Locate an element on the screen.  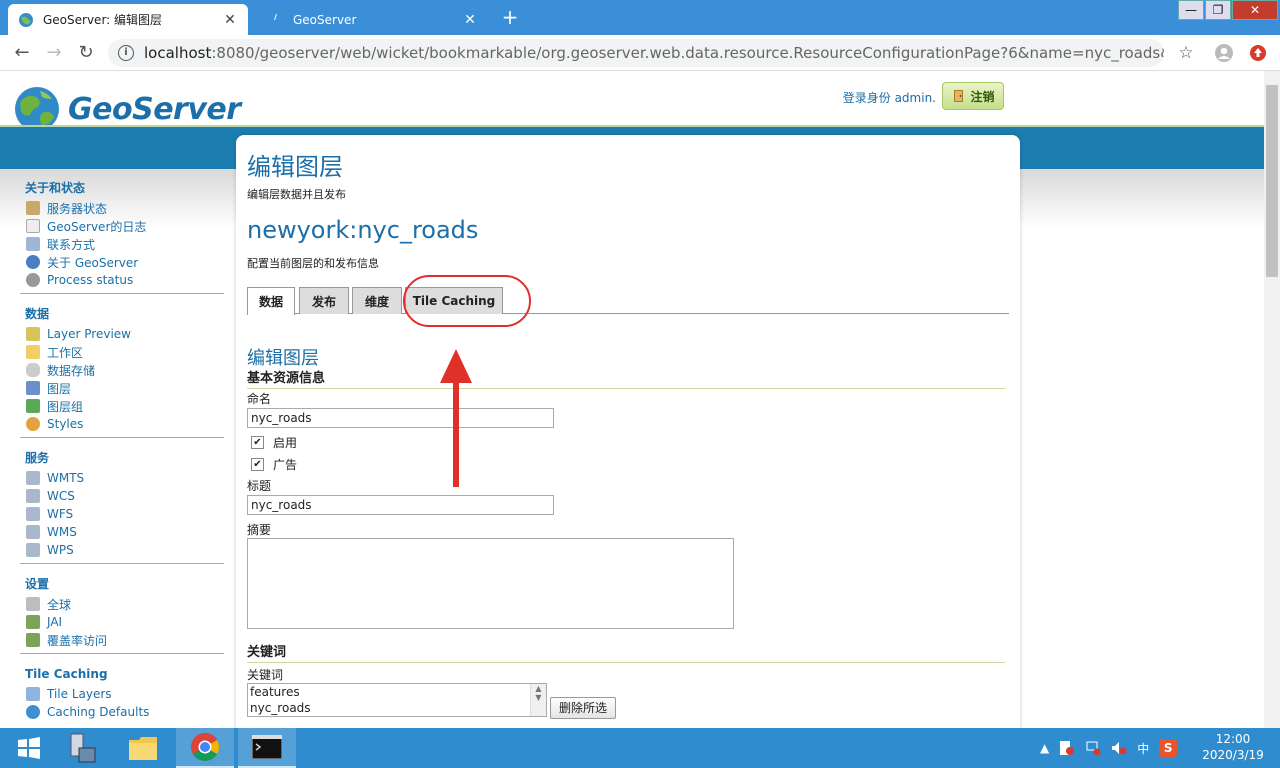
taskbar-cmd is located at coordinates (267, 748).